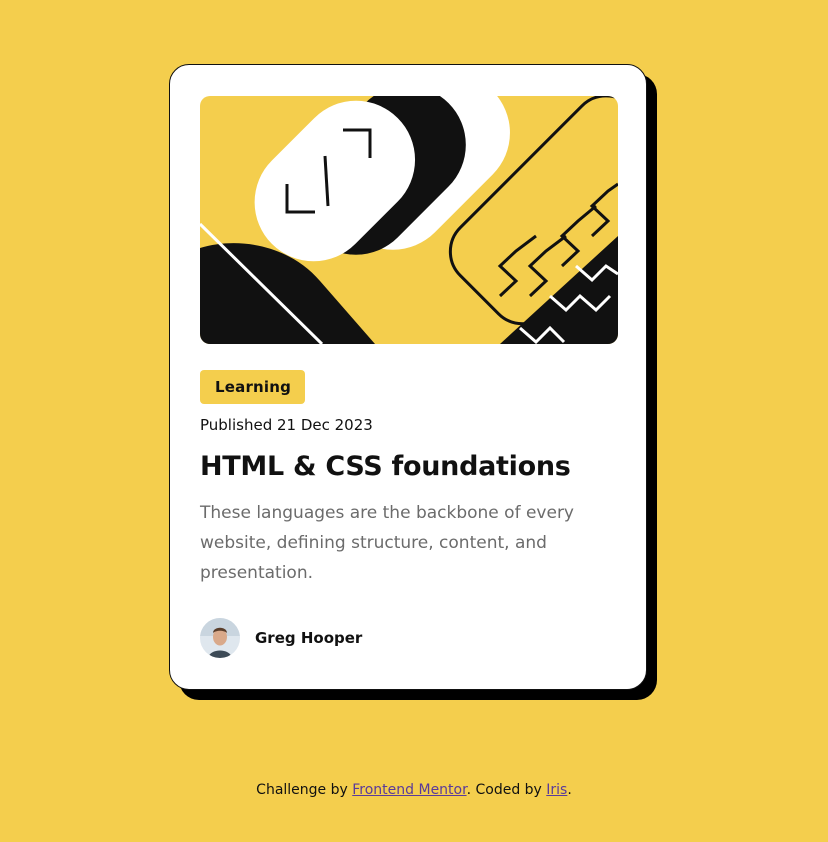 The image size is (828, 842). What do you see at coordinates (408, 638) in the screenshot?
I see `author: Greg Hooper` at bounding box center [408, 638].